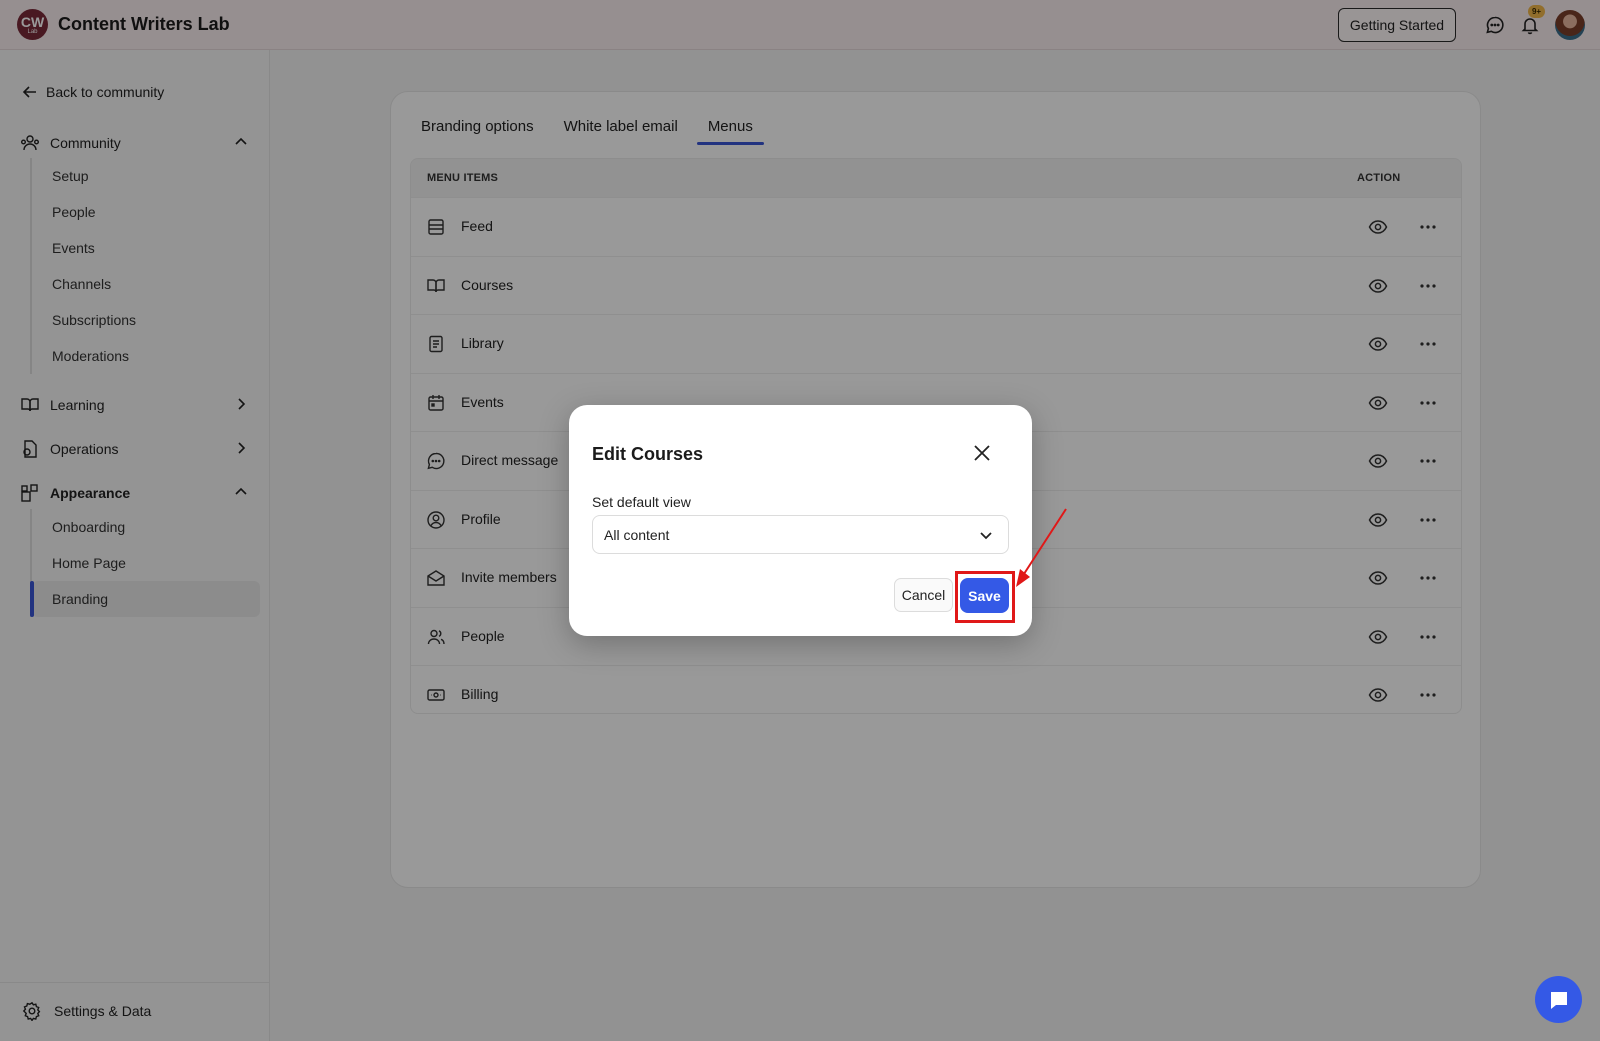 This screenshot has width=1600, height=1041. Describe the element at coordinates (982, 453) in the screenshot. I see `close-icon` at that location.